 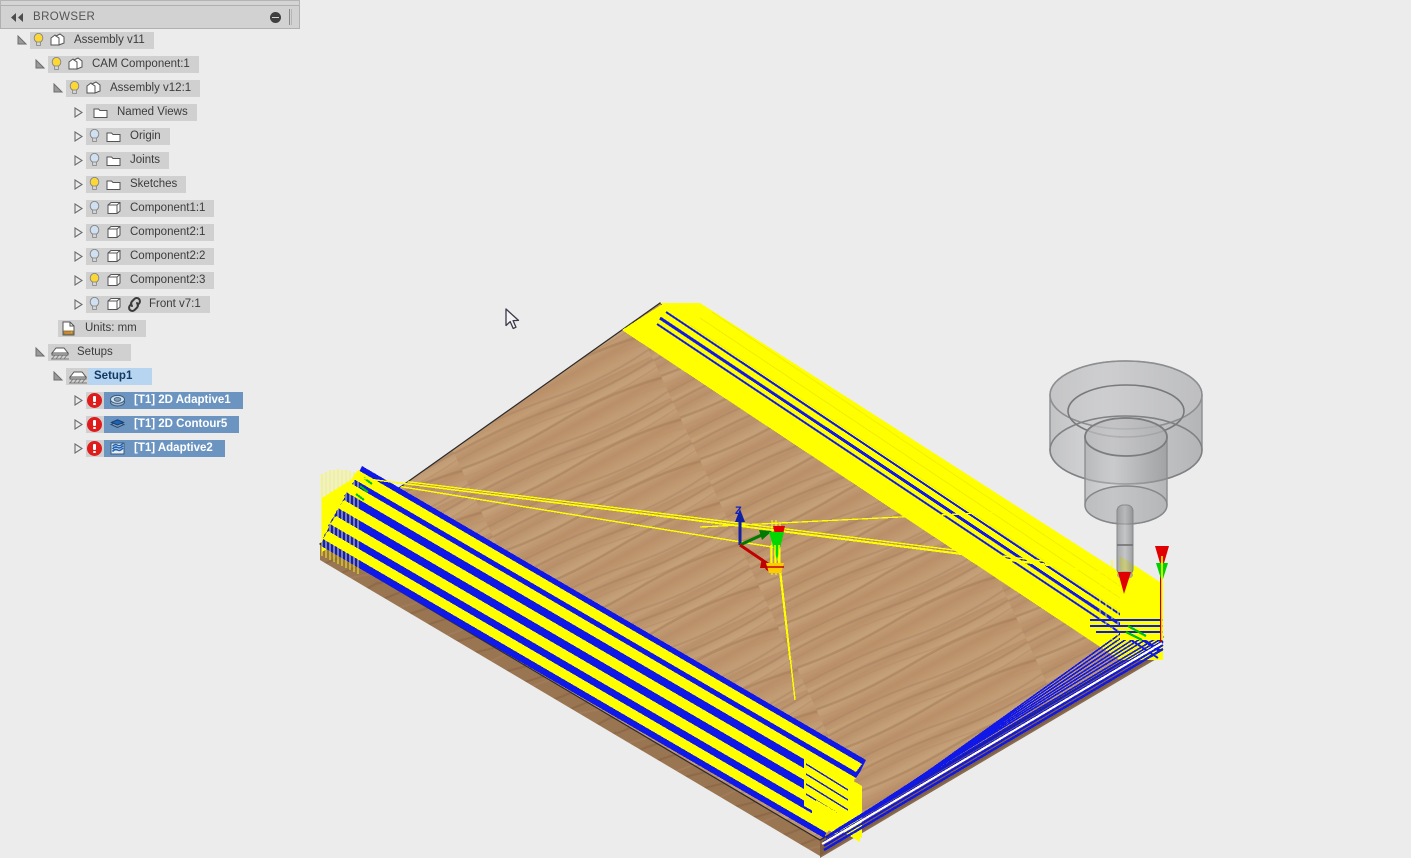 I want to click on contour-2d-icon, so click(x=117, y=424).